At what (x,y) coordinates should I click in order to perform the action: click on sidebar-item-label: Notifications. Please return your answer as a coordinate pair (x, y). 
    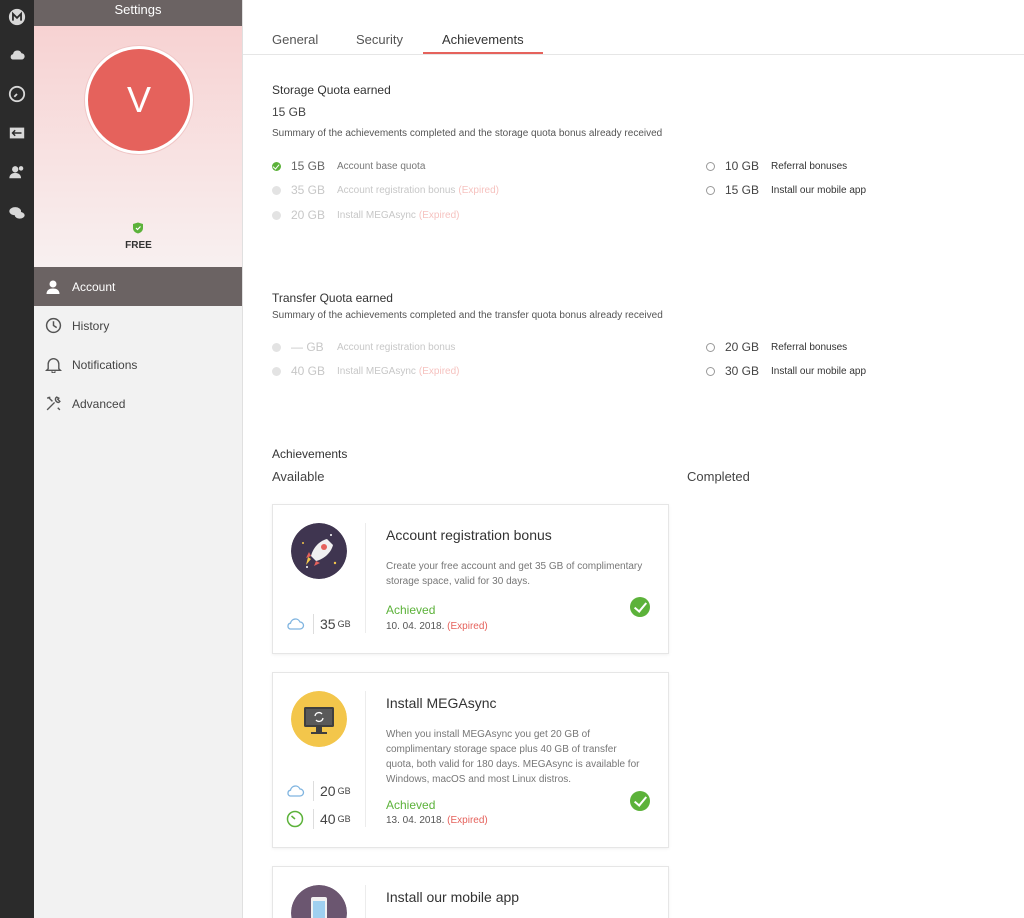
    Looking at the image, I should click on (105, 364).